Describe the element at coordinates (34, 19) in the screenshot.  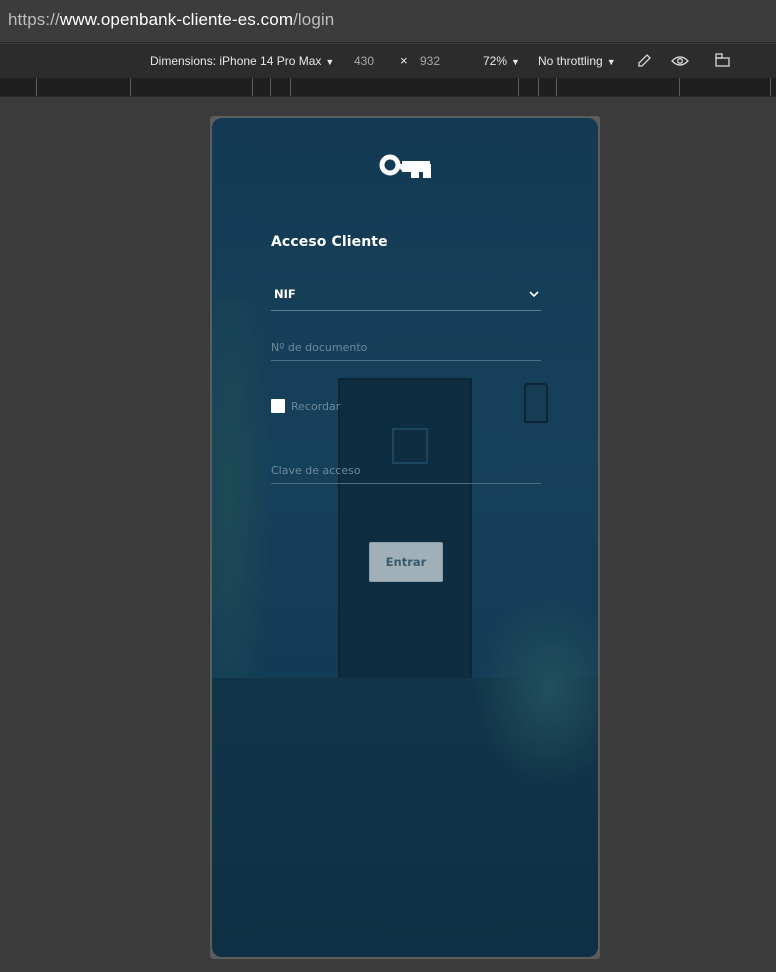
I see `url-scheme: https://` at that location.